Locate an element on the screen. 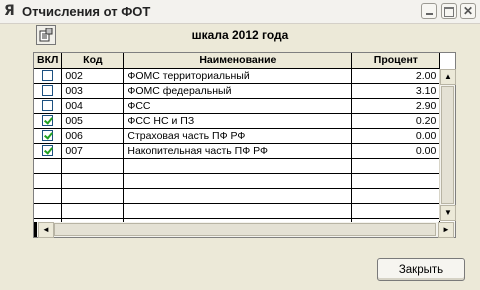 The image size is (480, 290). percent-cell: 2.90 is located at coordinates (396, 106).